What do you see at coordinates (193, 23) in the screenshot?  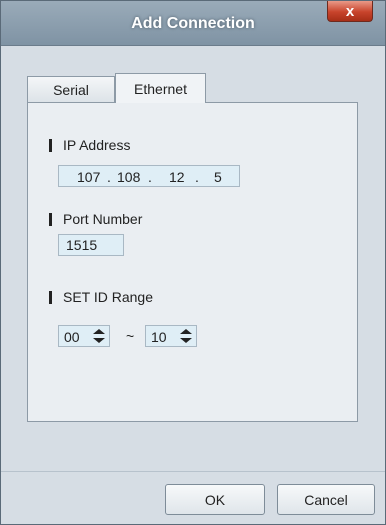 I see `title-bar: Add Connection x` at bounding box center [193, 23].